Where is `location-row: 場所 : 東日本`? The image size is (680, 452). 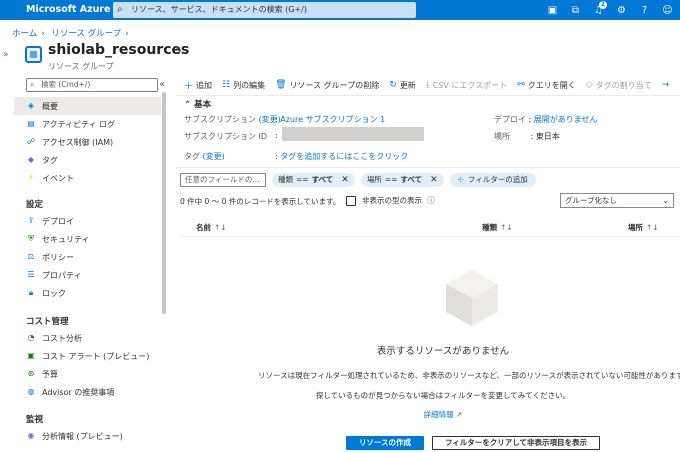
location-row: 場所 : 東日本 is located at coordinates (527, 136).